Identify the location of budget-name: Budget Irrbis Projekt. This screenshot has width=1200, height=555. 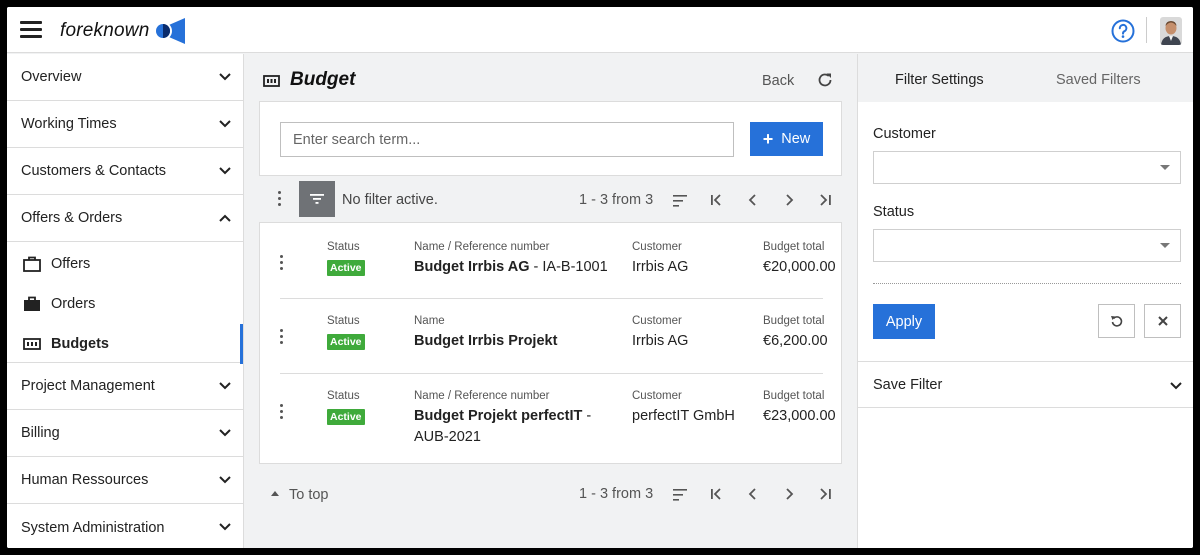
(485, 341).